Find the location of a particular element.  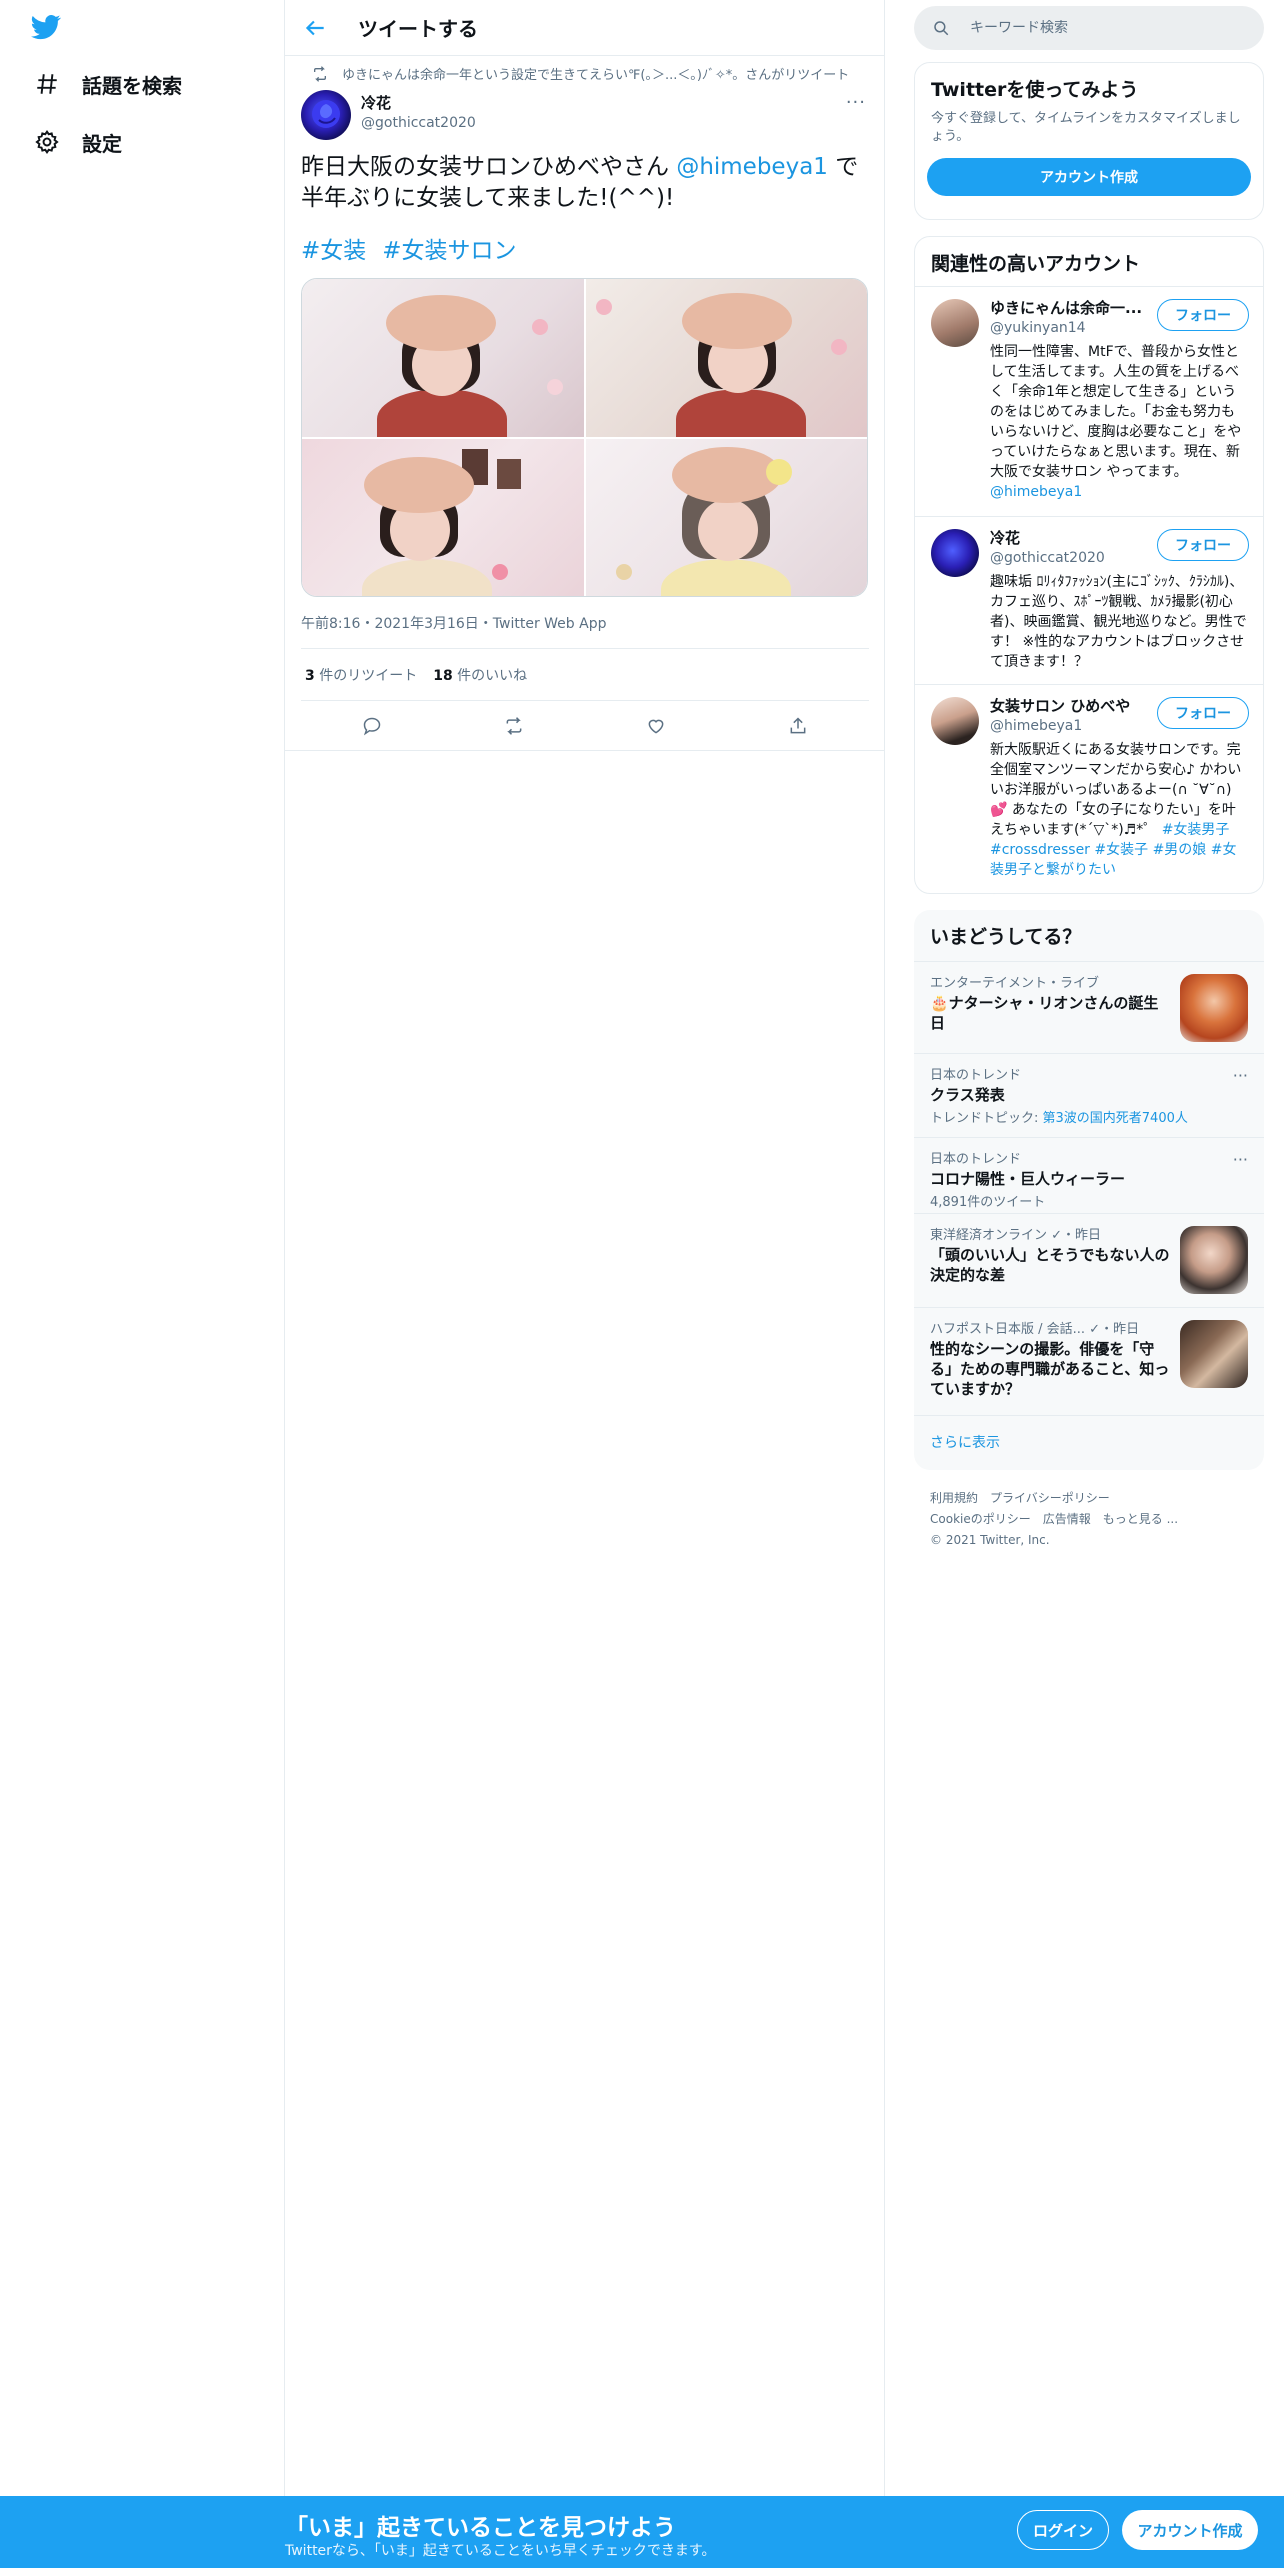

page-header: ツイートする is located at coordinates (584, 28).